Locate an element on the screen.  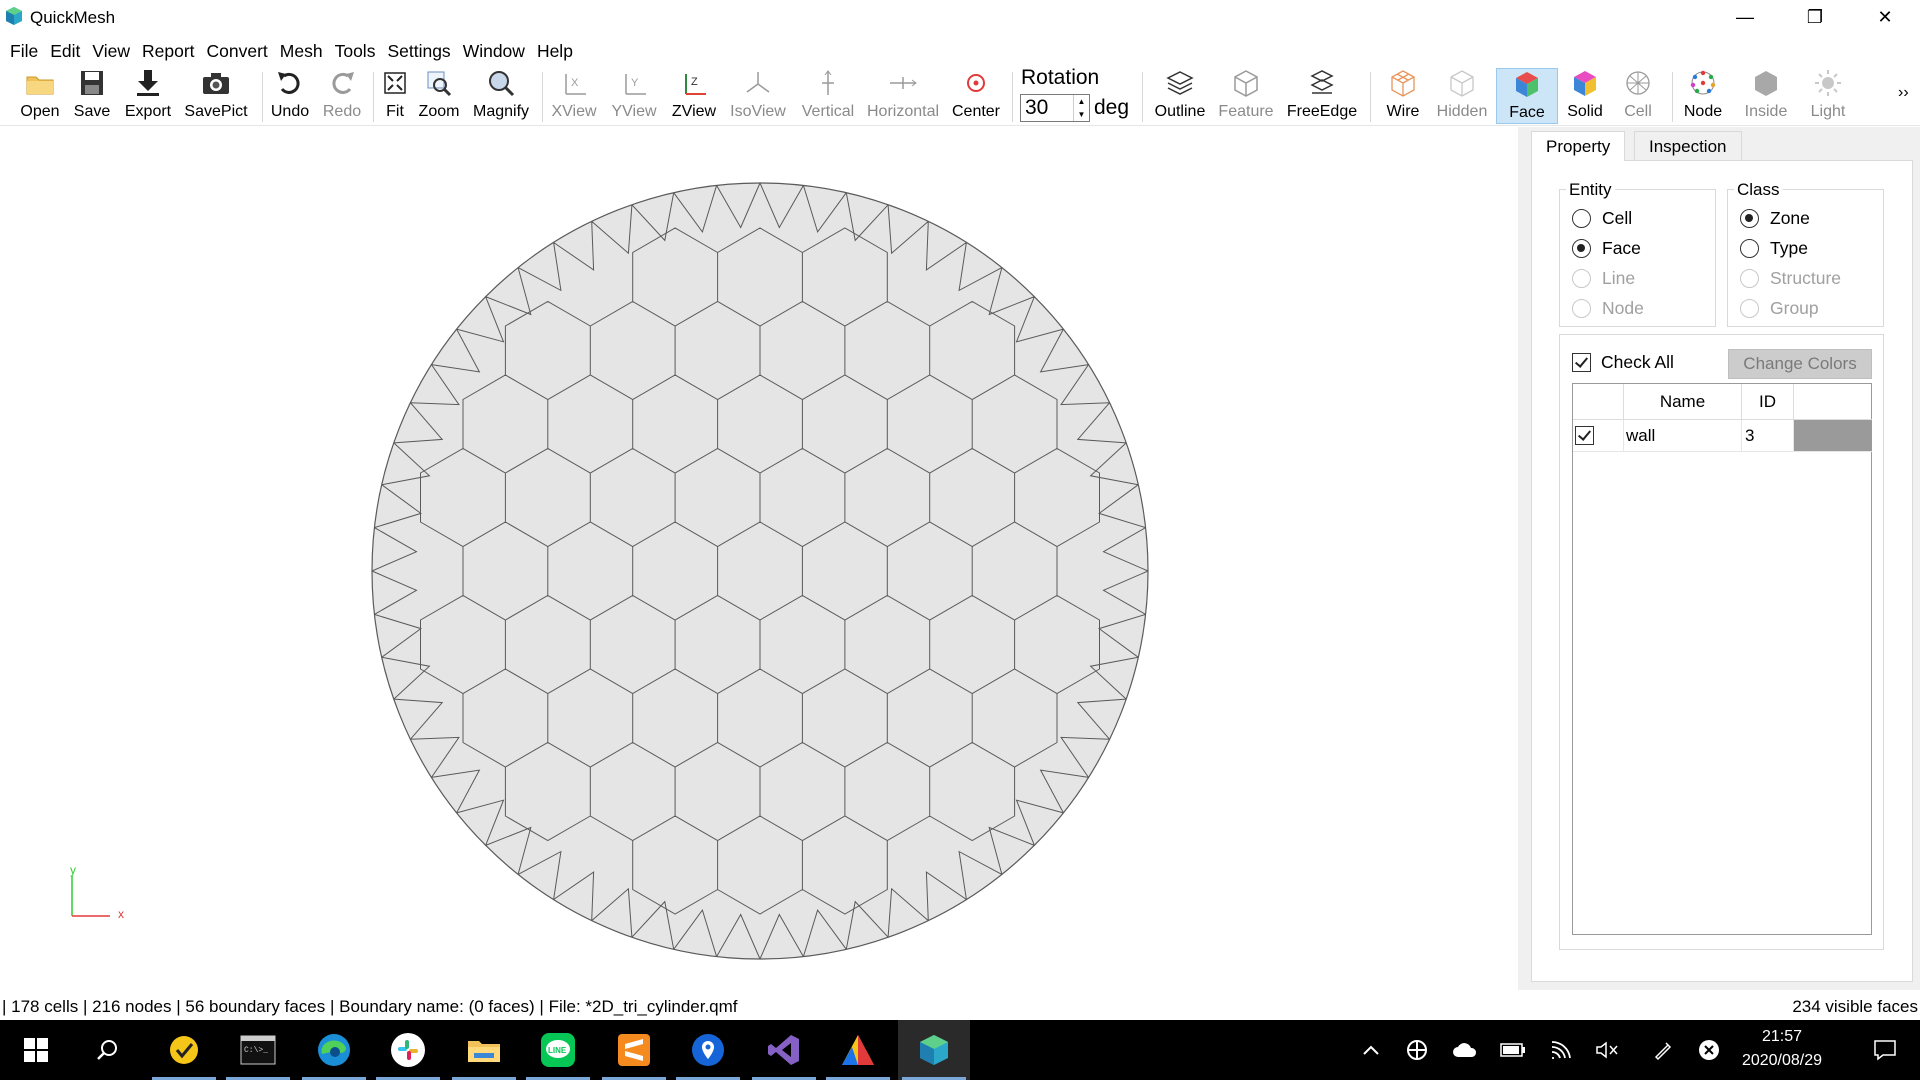
search-button is located at coordinates (108, 1050).